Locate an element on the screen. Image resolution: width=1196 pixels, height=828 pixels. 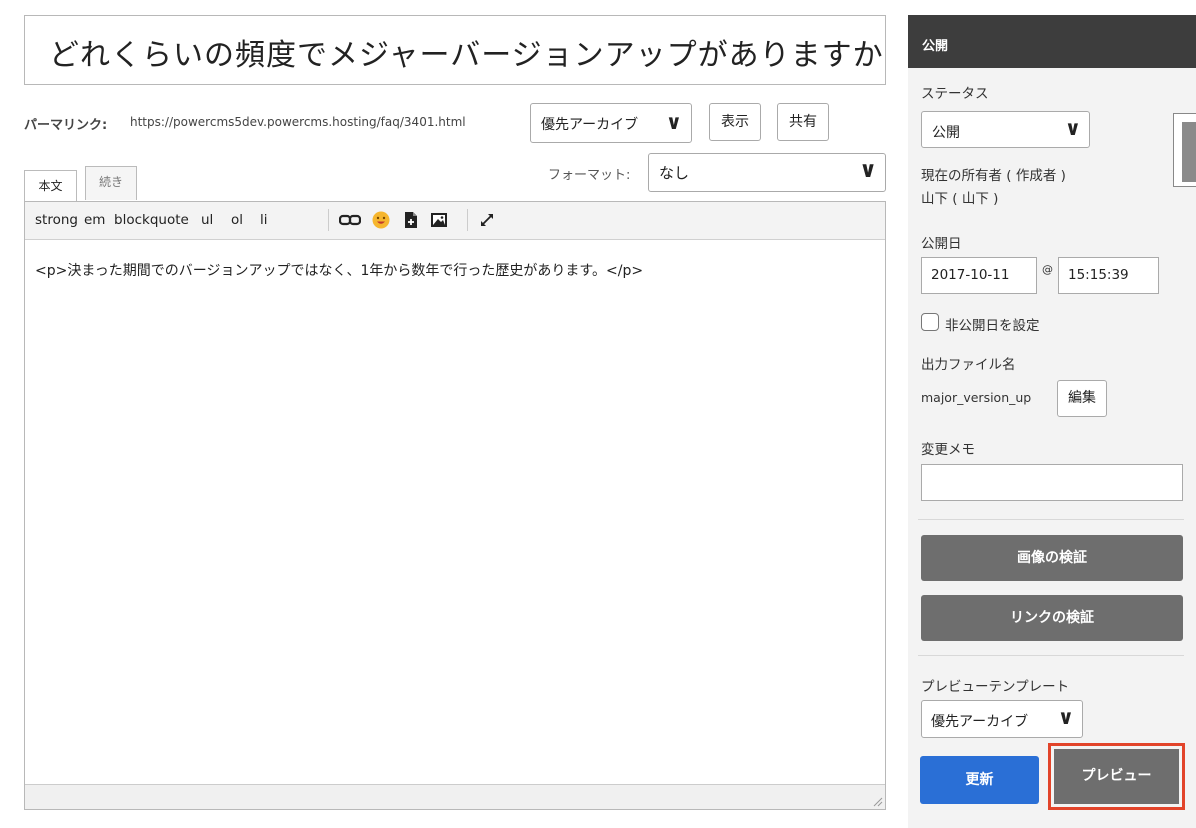
format-select: なし ∨ is located at coordinates (767, 172).